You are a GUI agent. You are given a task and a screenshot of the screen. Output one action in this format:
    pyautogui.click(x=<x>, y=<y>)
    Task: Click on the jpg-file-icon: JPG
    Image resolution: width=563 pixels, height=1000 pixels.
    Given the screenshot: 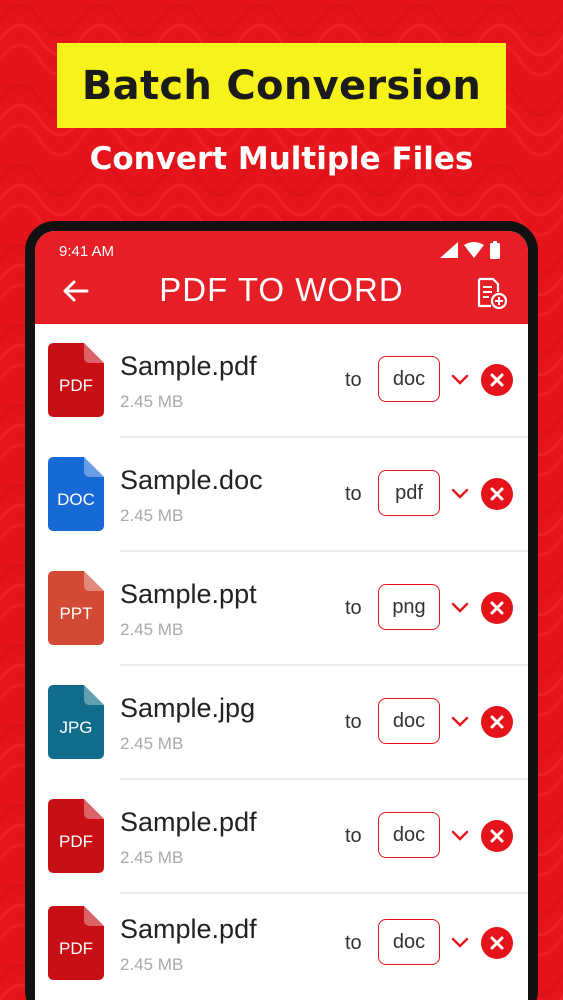 What is the action you would take?
    pyautogui.click(x=76, y=722)
    